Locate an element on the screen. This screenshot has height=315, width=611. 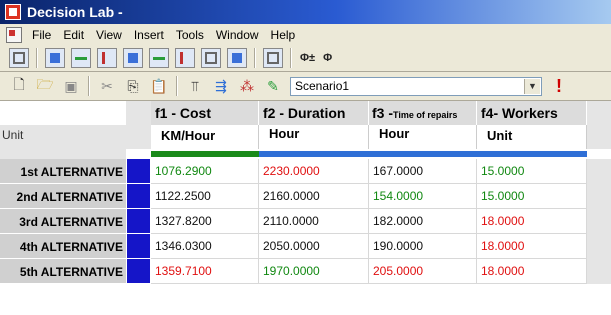
alternative-label: 5th ALTERNATIVE is located at coordinates (63, 271).